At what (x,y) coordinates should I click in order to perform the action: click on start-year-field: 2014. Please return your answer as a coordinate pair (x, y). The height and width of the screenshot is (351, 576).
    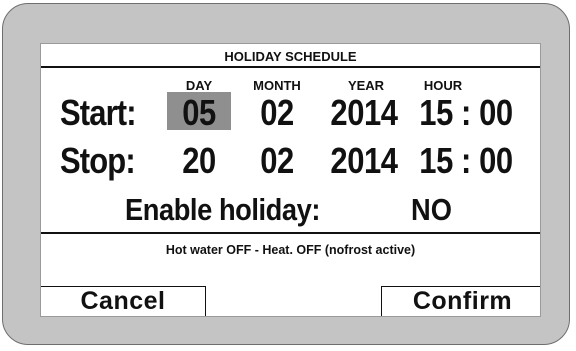
    Looking at the image, I should click on (364, 113).